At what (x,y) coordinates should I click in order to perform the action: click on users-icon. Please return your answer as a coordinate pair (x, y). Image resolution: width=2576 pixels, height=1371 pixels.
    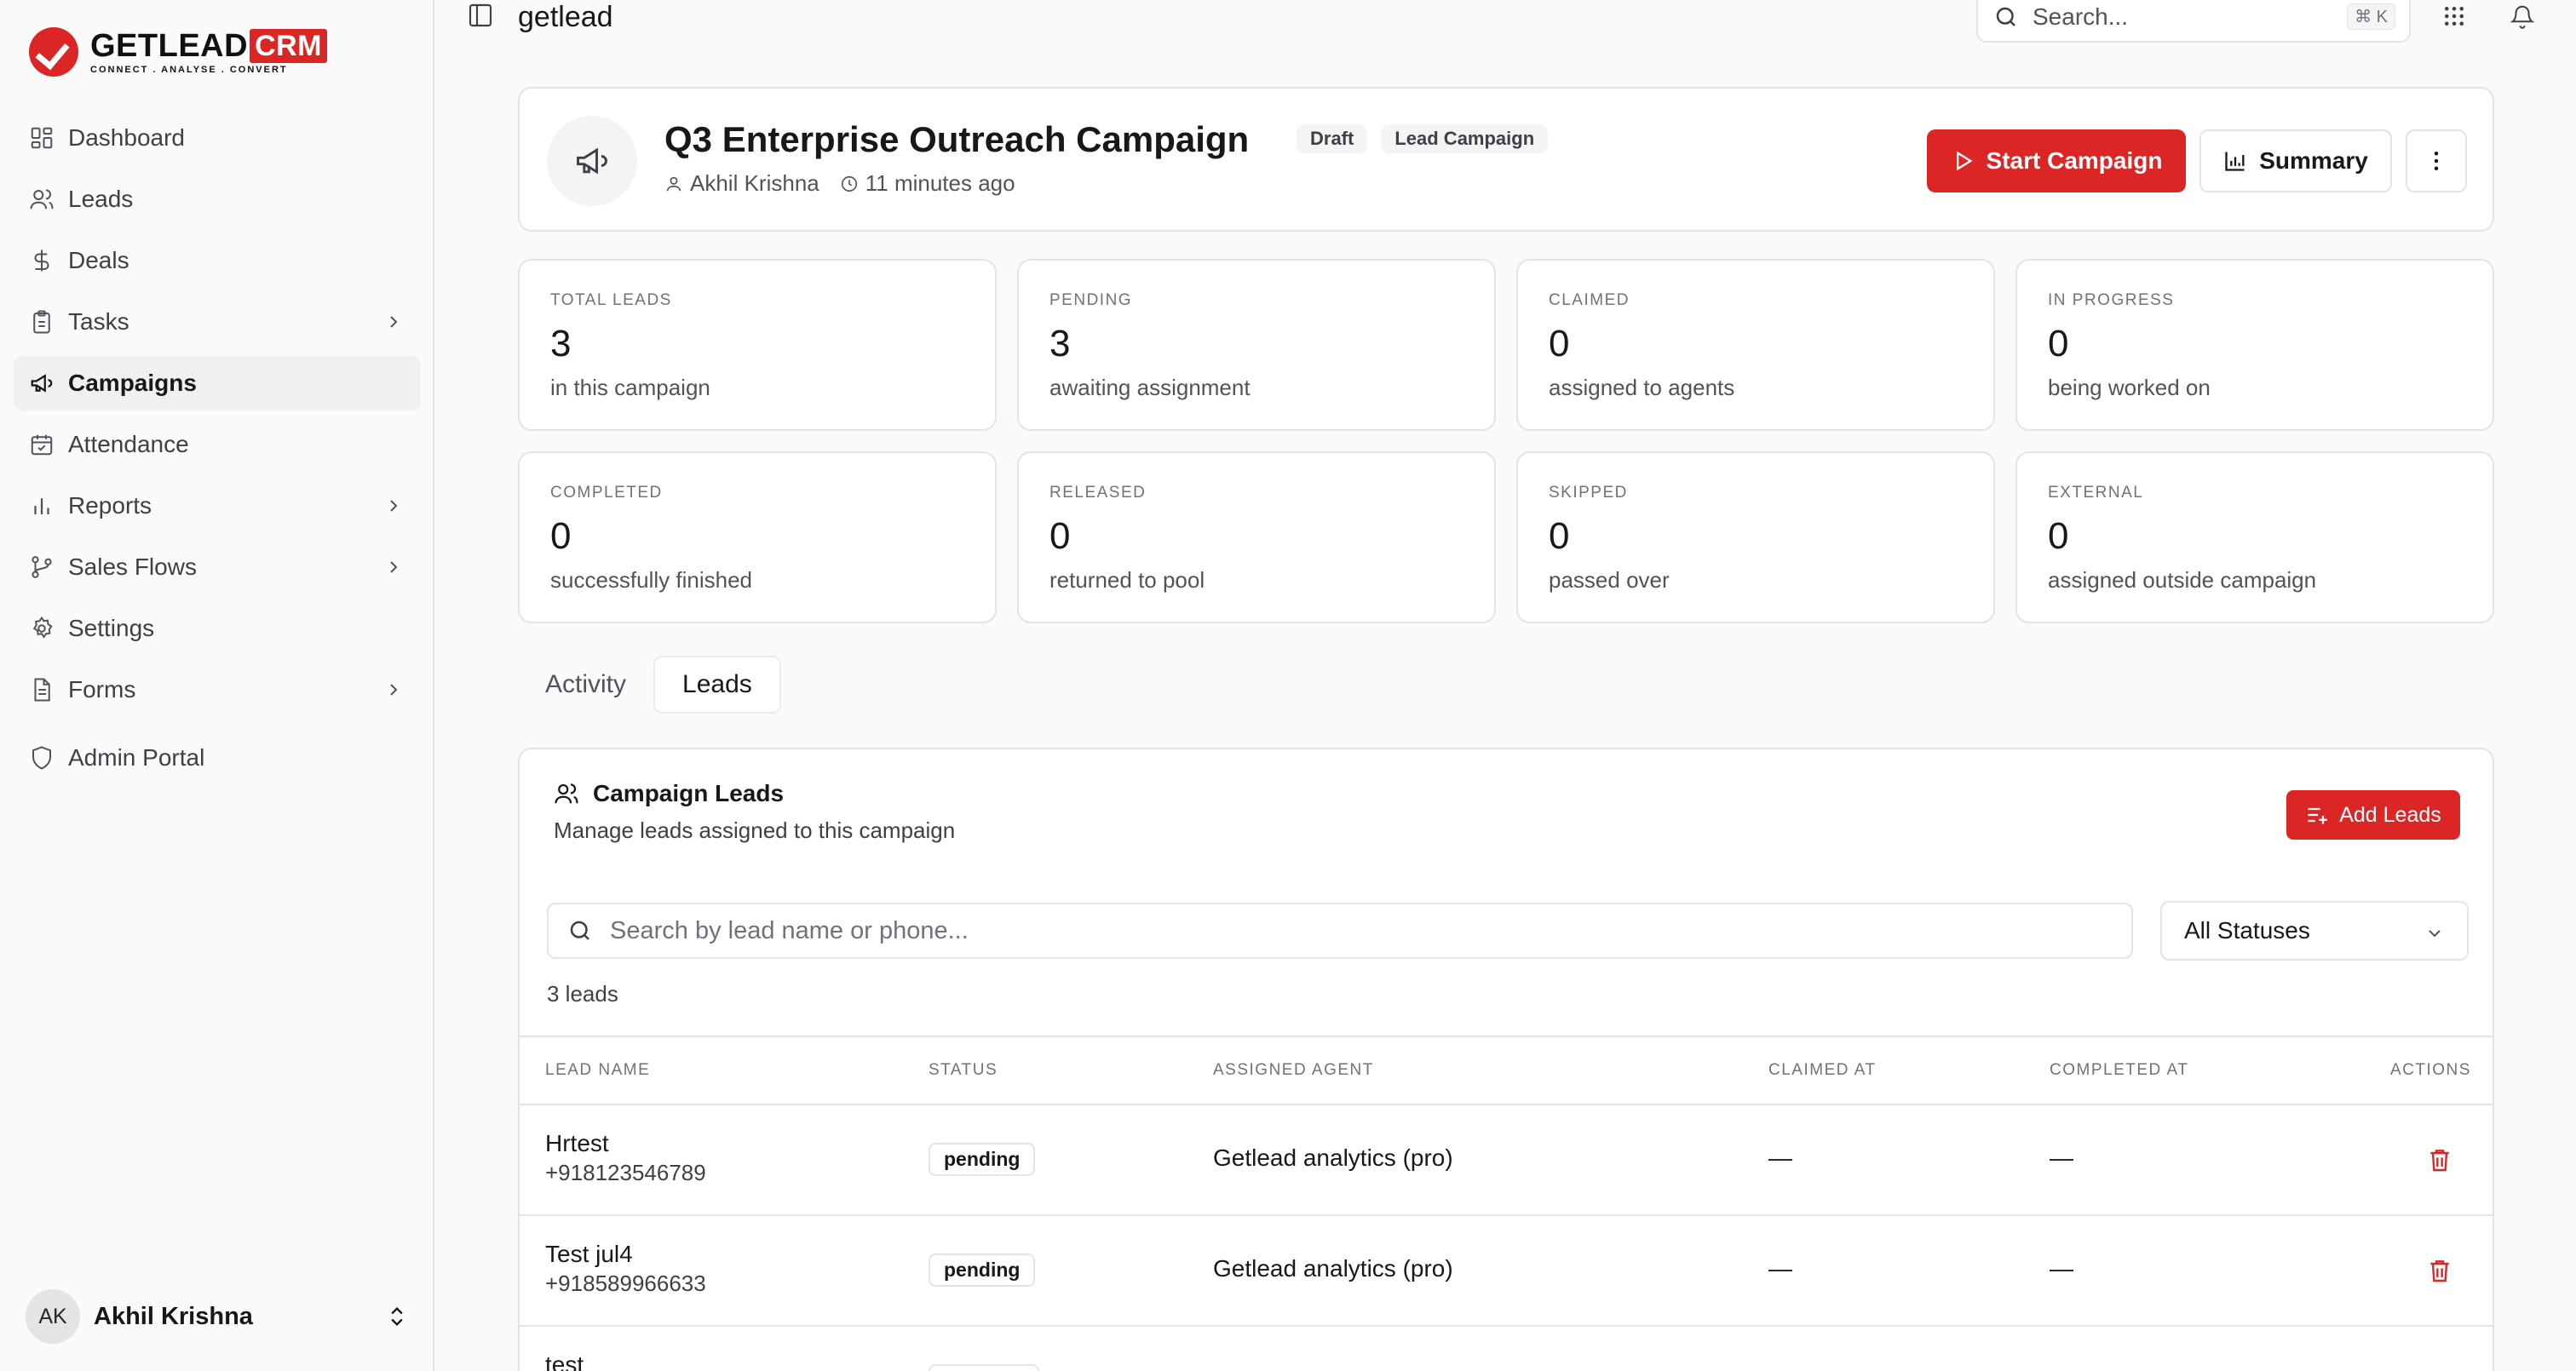
    Looking at the image, I should click on (42, 199).